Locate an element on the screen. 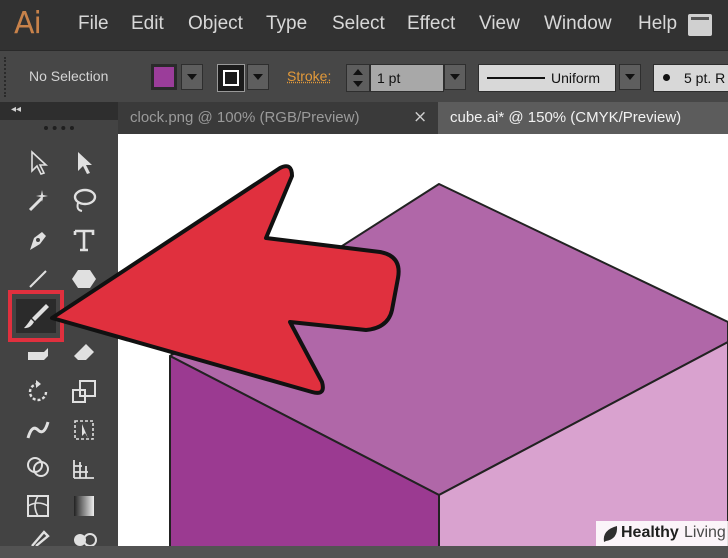 This screenshot has width=728, height=558. eraser-icon is located at coordinates (84, 352).